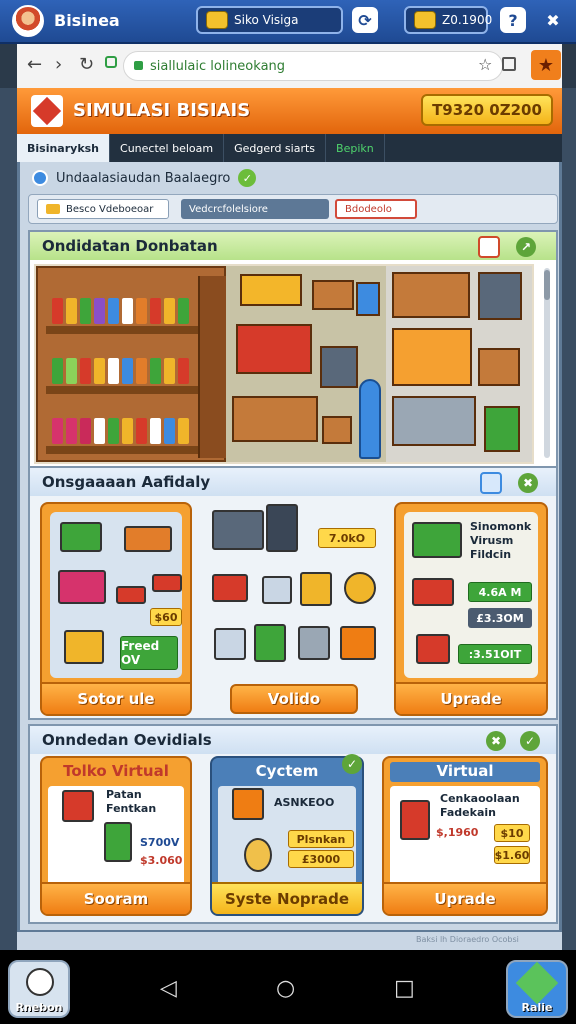  What do you see at coordinates (314, 643) in the screenshot?
I see `trolley-icon` at bounding box center [314, 643].